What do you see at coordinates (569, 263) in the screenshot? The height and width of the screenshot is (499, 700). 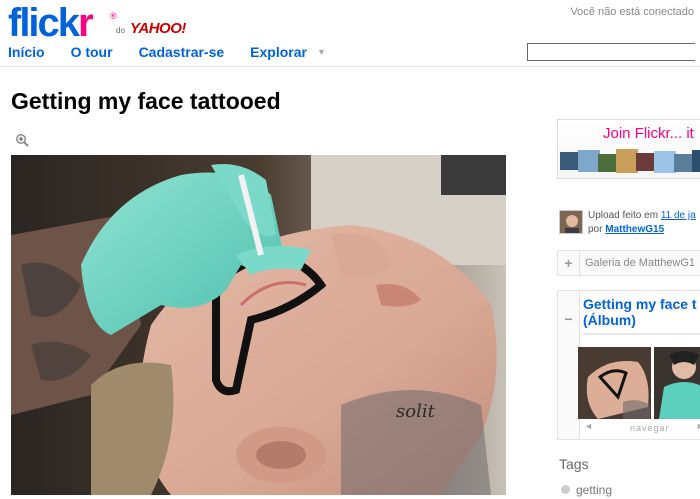 I see `plus-icon: +` at bounding box center [569, 263].